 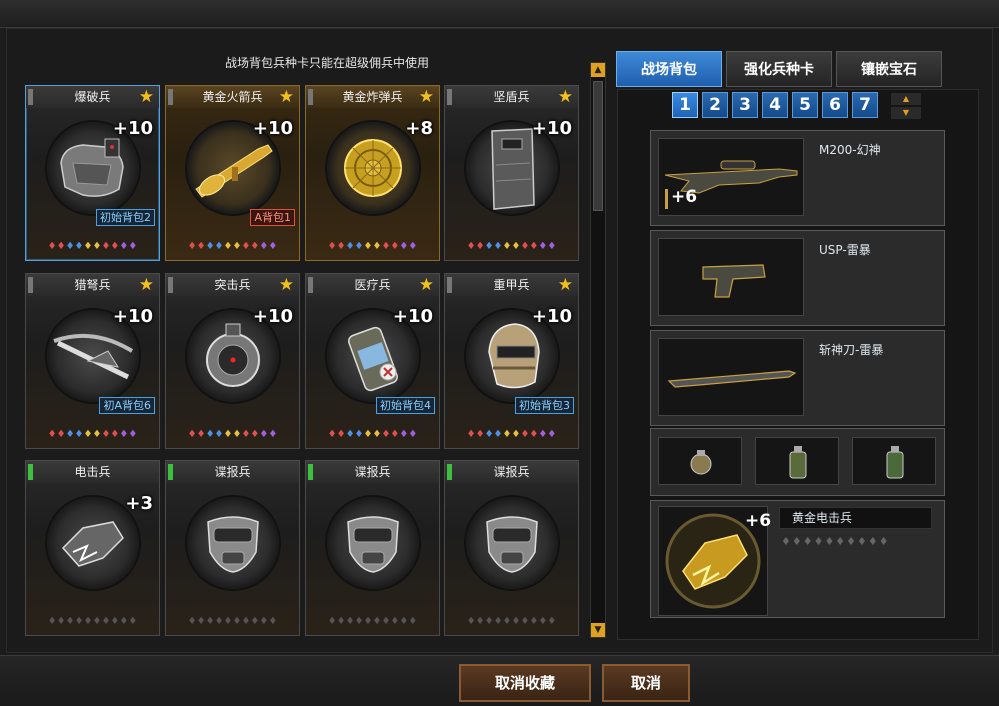 What do you see at coordinates (272, 217) in the screenshot?
I see `pack-badge: A背包1` at bounding box center [272, 217].